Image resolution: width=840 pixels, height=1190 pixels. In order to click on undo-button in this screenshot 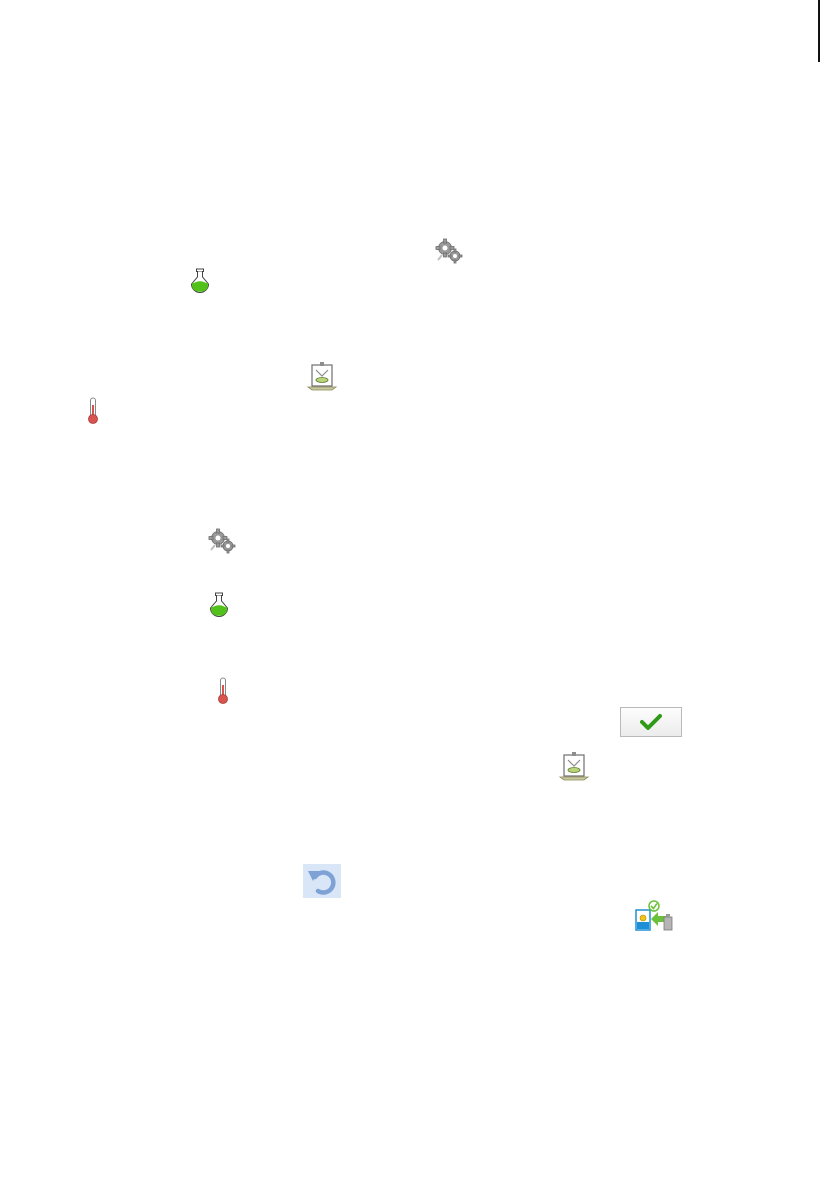, I will do `click(322, 881)`.